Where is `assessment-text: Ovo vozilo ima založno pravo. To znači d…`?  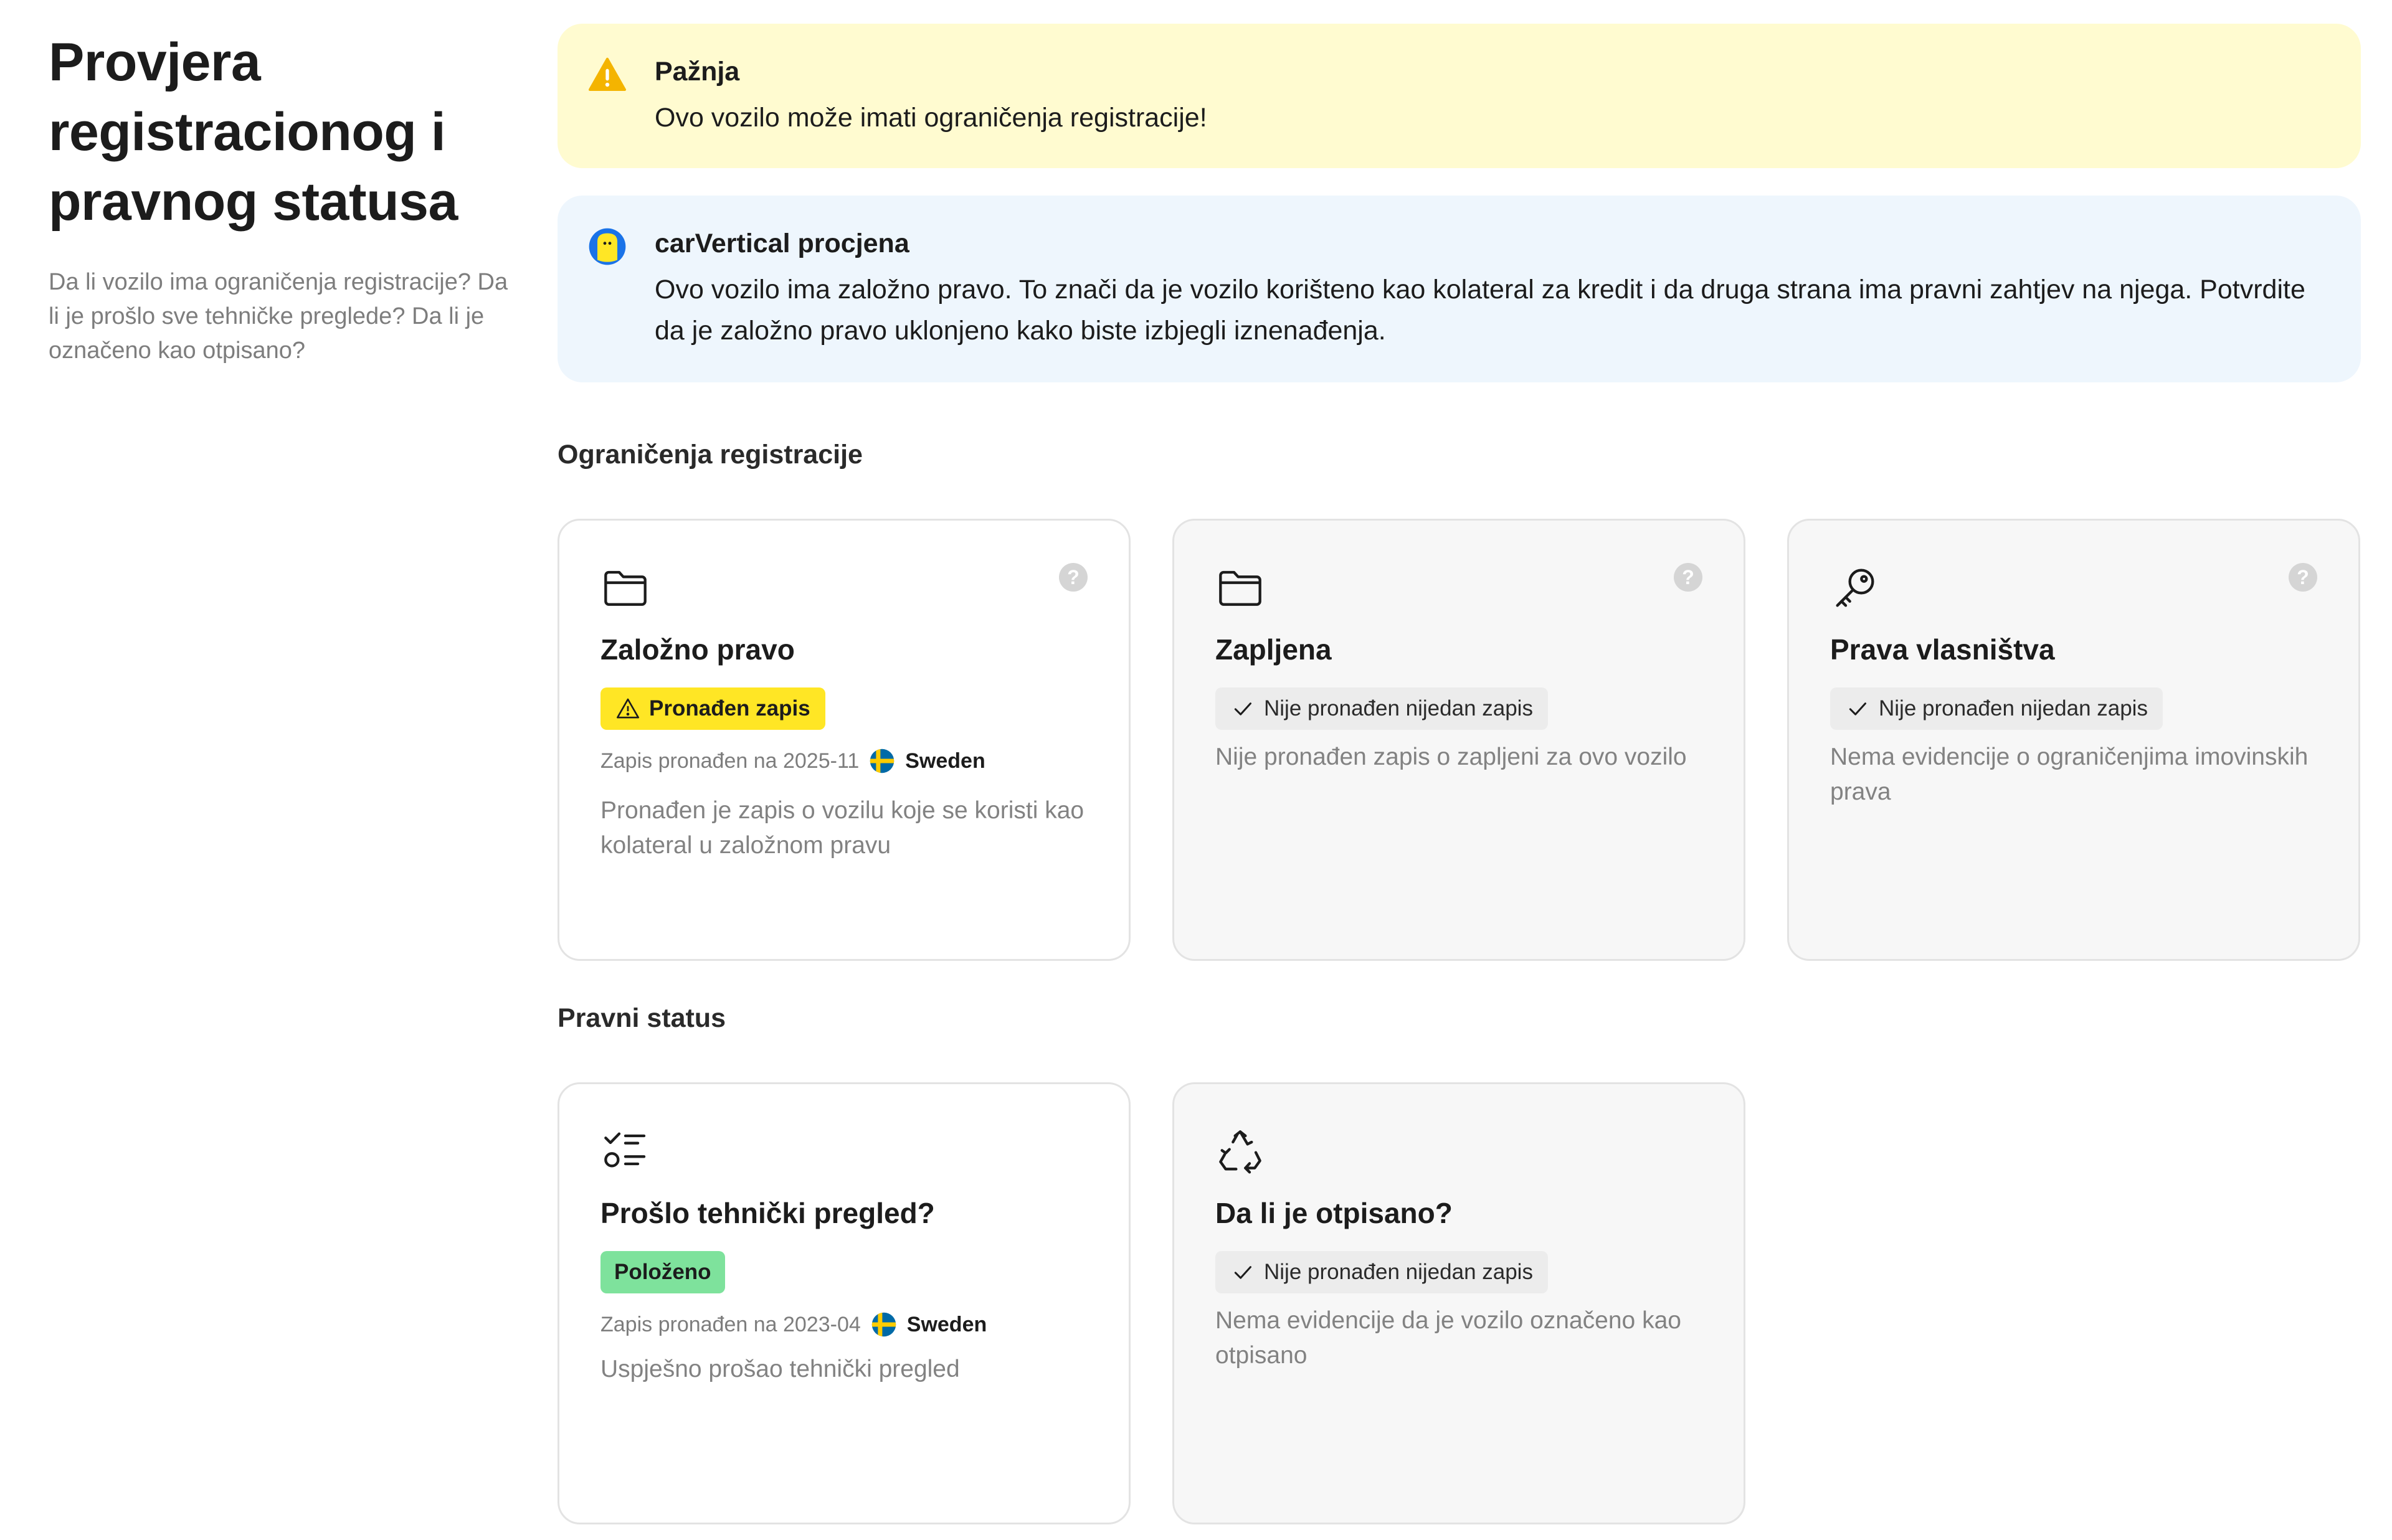
assessment-text: Ovo vozilo ima založno pravo. To znači d… is located at coordinates (1480, 310).